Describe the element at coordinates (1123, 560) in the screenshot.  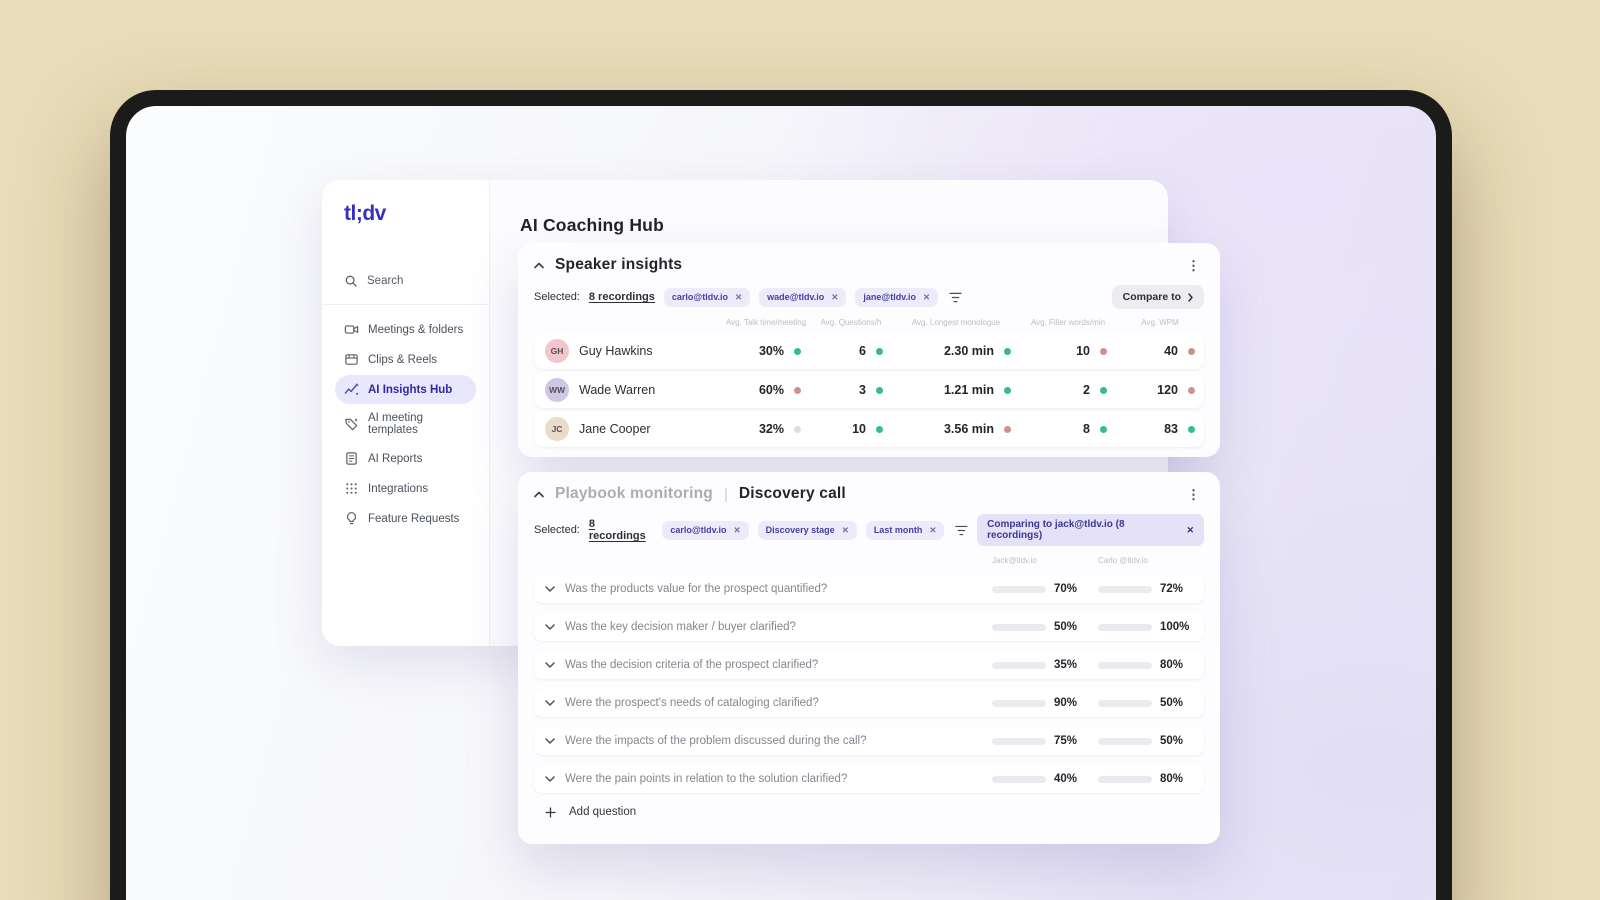
I see `column-header: Carlo @tldv.io` at that location.